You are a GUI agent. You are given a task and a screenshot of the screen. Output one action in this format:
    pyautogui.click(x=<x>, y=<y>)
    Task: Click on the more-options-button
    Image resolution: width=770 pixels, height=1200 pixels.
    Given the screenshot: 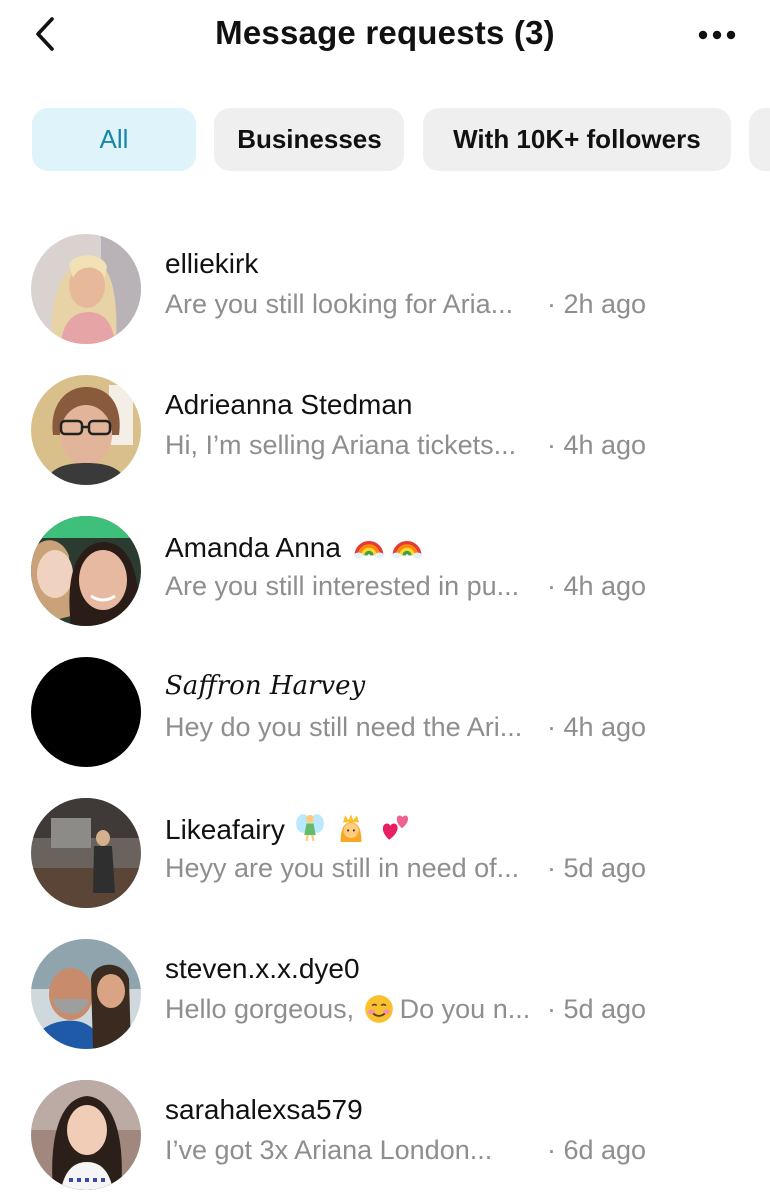 What is the action you would take?
    pyautogui.click(x=717, y=35)
    